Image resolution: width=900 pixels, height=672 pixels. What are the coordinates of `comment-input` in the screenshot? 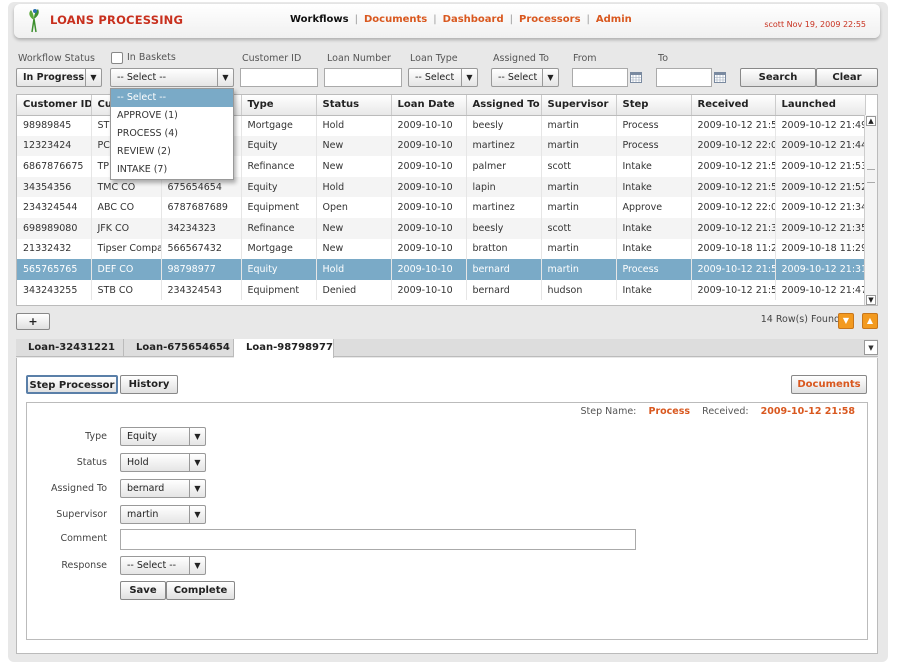 It's located at (378, 539).